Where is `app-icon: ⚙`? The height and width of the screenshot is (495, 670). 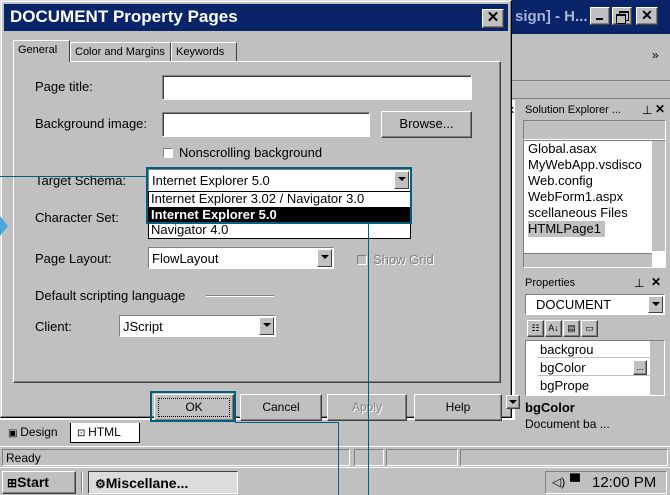 app-icon: ⚙ is located at coordinates (100, 484).